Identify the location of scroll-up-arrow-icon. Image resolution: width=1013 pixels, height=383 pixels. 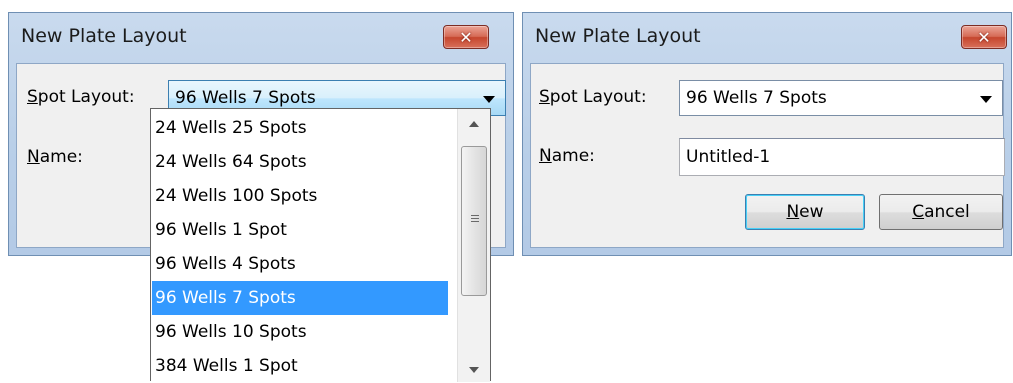
(474, 124).